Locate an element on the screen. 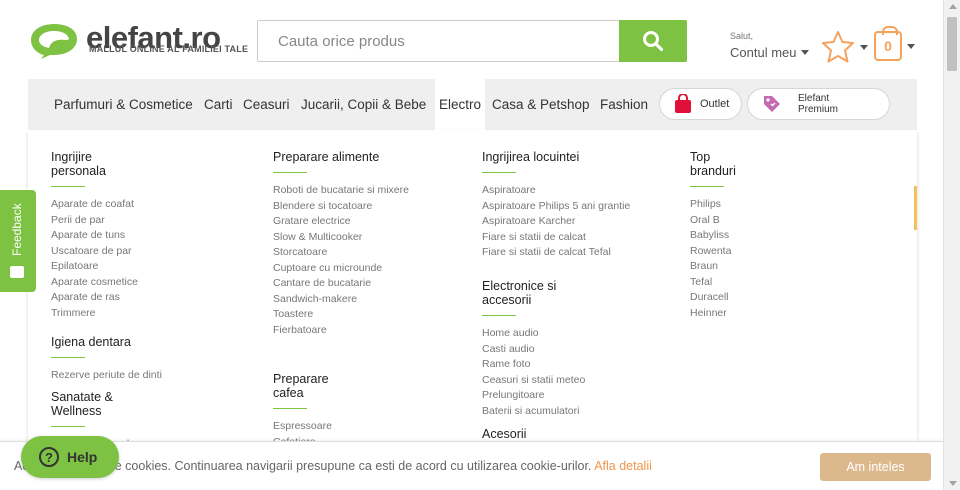 The width and height of the screenshot is (960, 490). menu-group-title: Preparare alimente is located at coordinates (341, 157).